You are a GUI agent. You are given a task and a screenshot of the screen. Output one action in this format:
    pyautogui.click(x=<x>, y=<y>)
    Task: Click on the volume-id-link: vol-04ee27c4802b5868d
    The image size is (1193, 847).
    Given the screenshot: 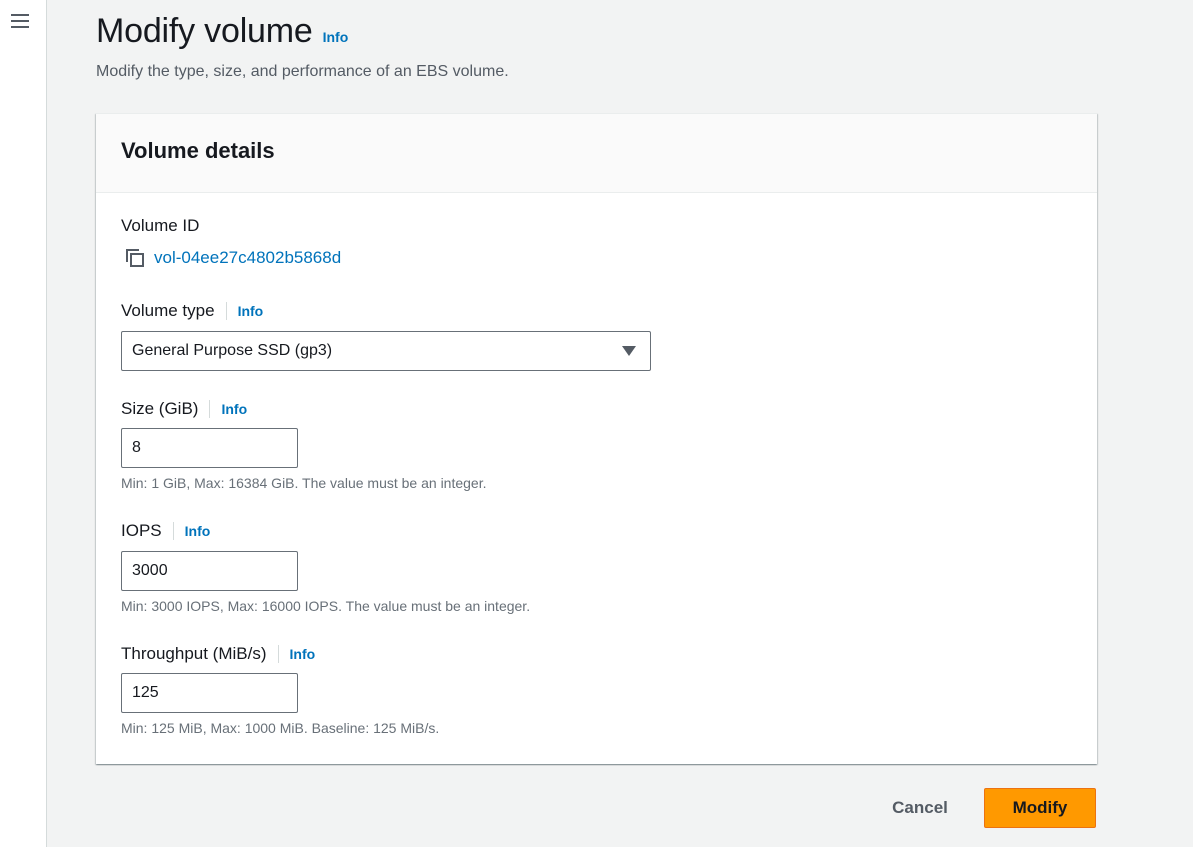 What is the action you would take?
    pyautogui.click(x=247, y=258)
    